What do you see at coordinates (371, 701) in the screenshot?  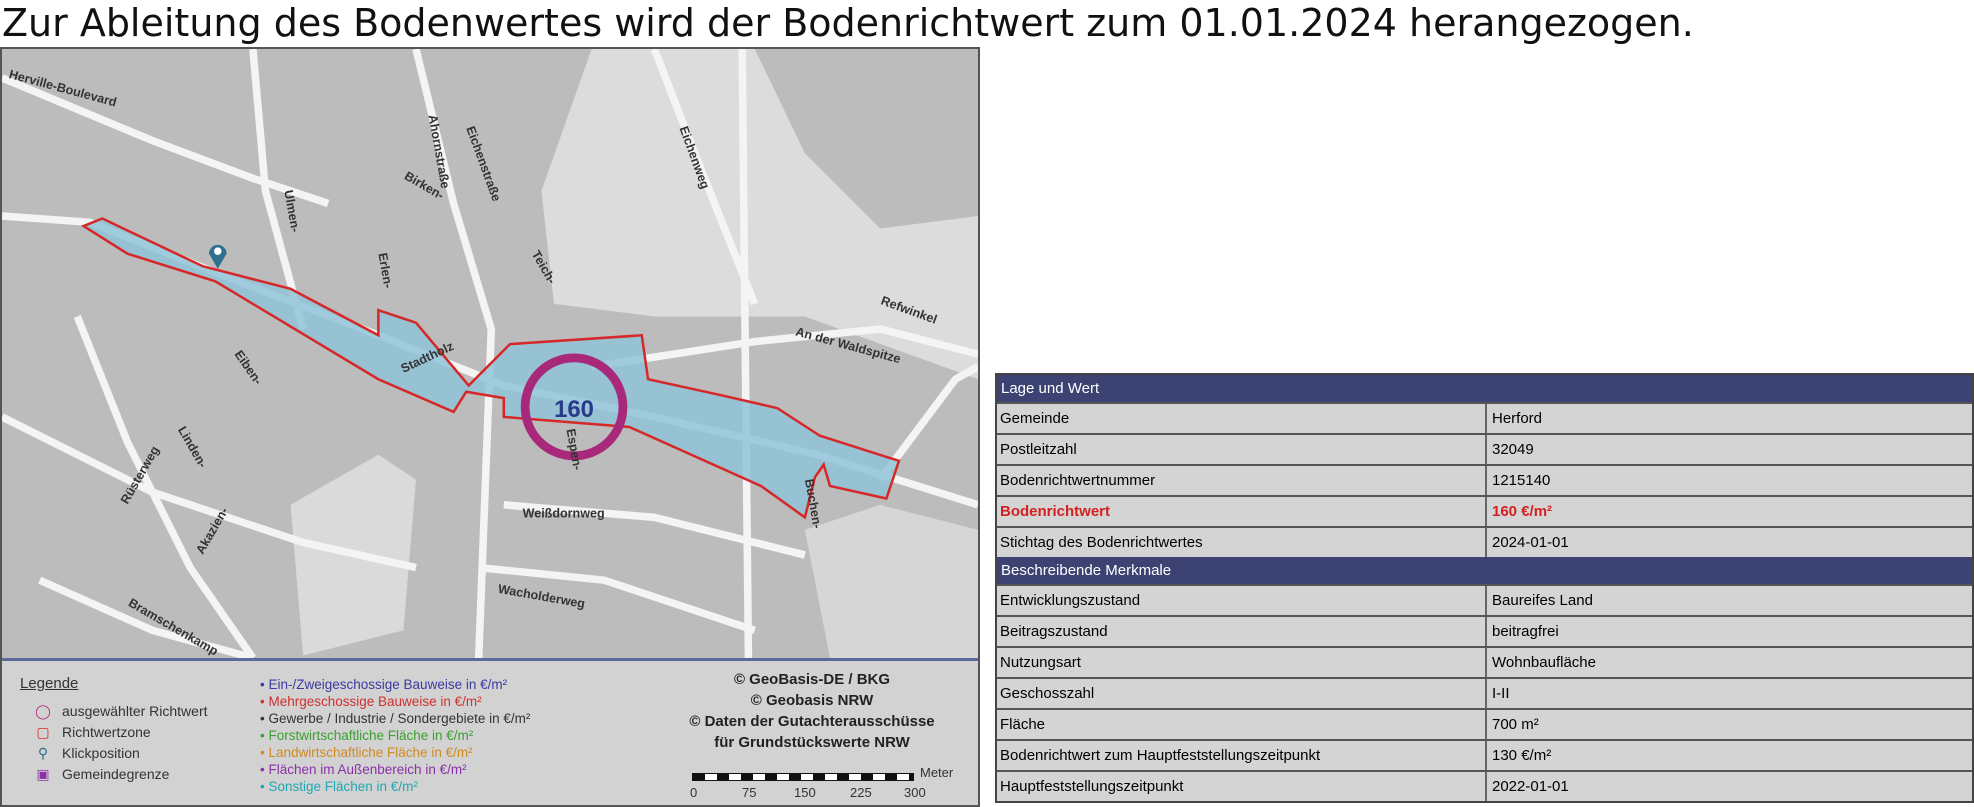 I see `legend-category: • Mehrgeschossige Bauweise in €/m²` at bounding box center [371, 701].